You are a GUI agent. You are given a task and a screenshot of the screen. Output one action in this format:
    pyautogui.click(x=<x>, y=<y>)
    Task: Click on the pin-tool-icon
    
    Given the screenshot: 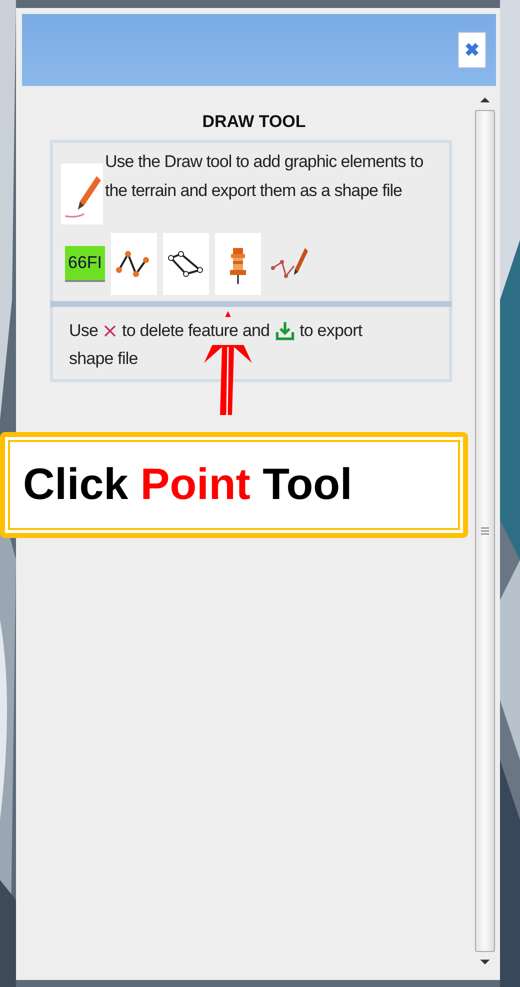 What is the action you would take?
    pyautogui.click(x=238, y=264)
    